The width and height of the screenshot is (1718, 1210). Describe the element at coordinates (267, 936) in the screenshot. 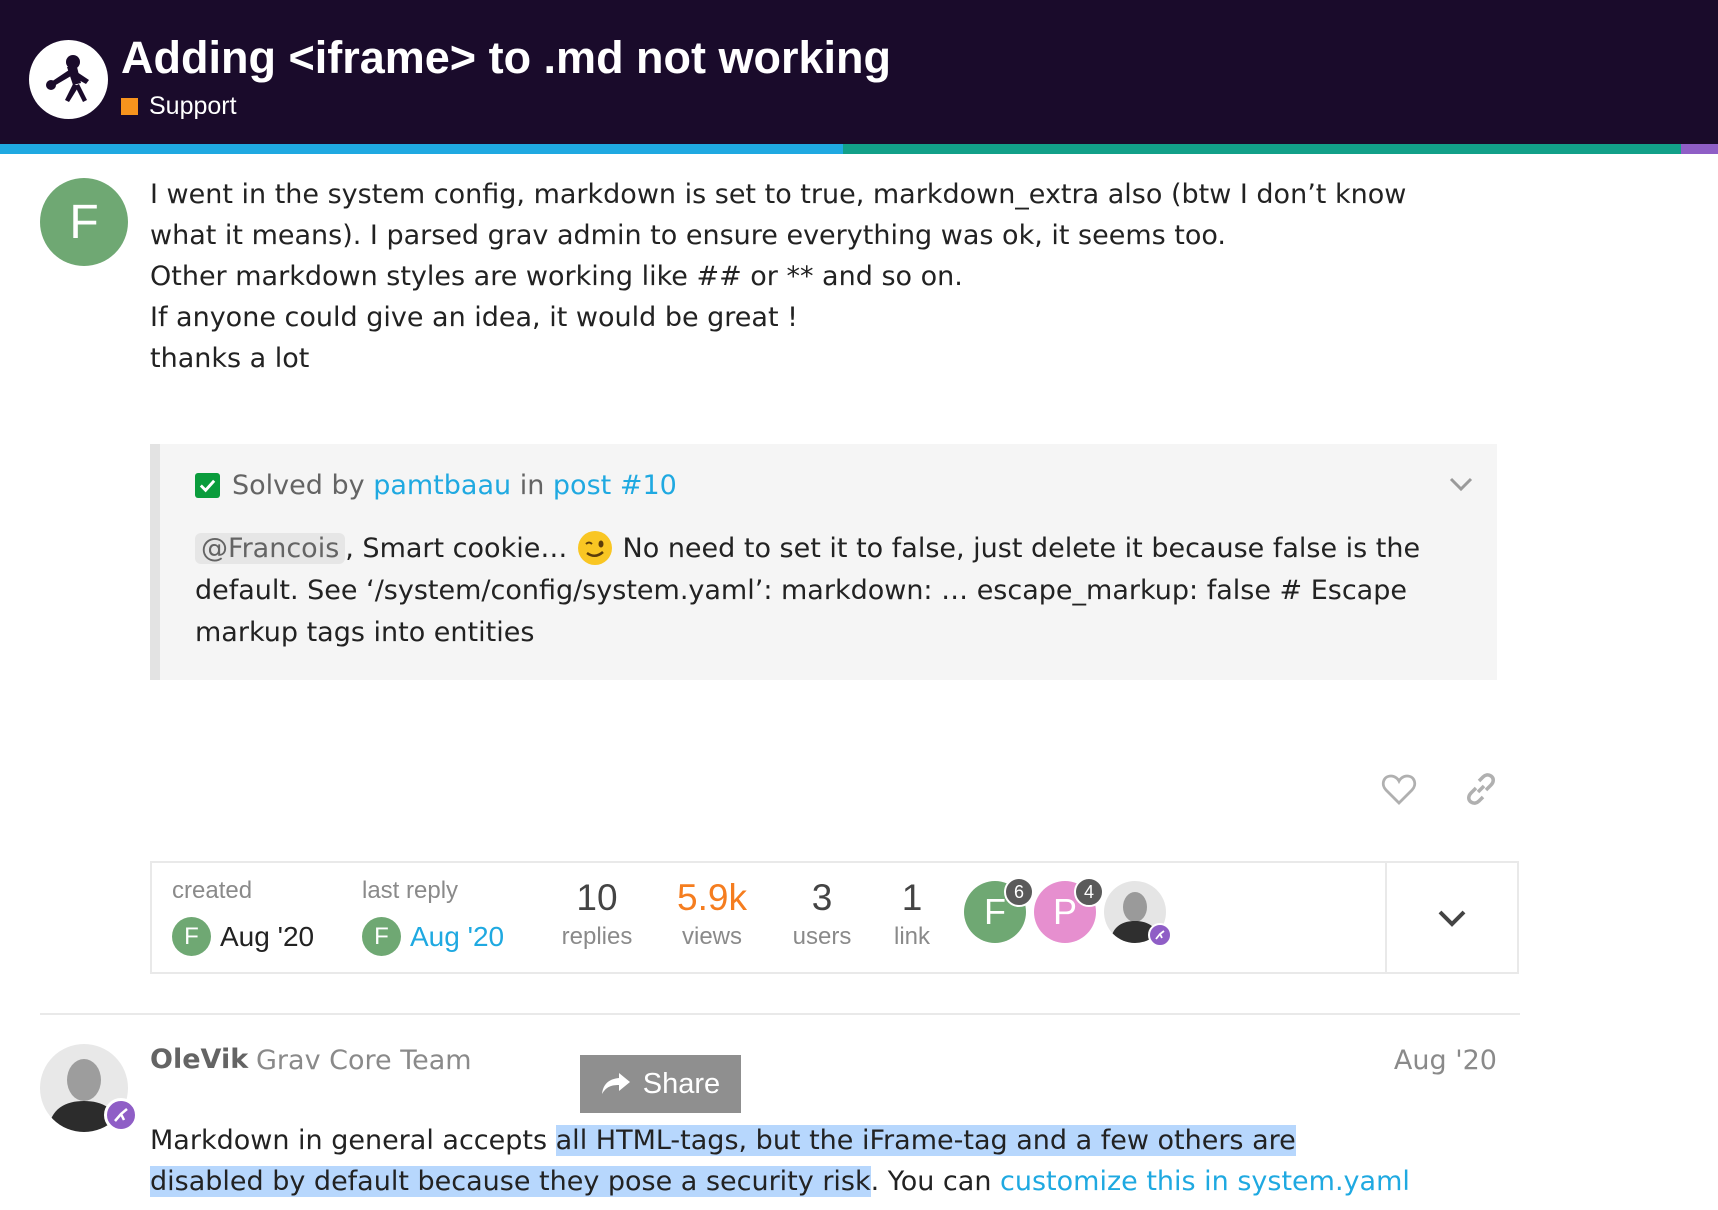

I see `created-date: Aug '20` at that location.